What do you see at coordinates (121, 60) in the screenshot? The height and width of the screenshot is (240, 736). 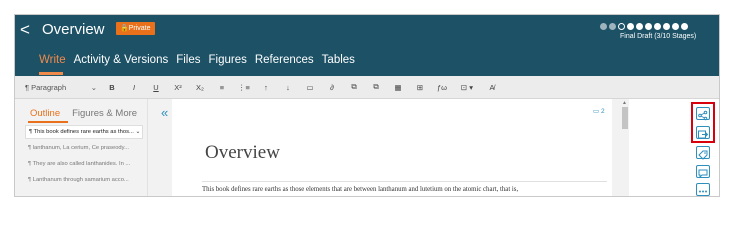 I see `tab-activity-versions: Activity & Versions` at bounding box center [121, 60].